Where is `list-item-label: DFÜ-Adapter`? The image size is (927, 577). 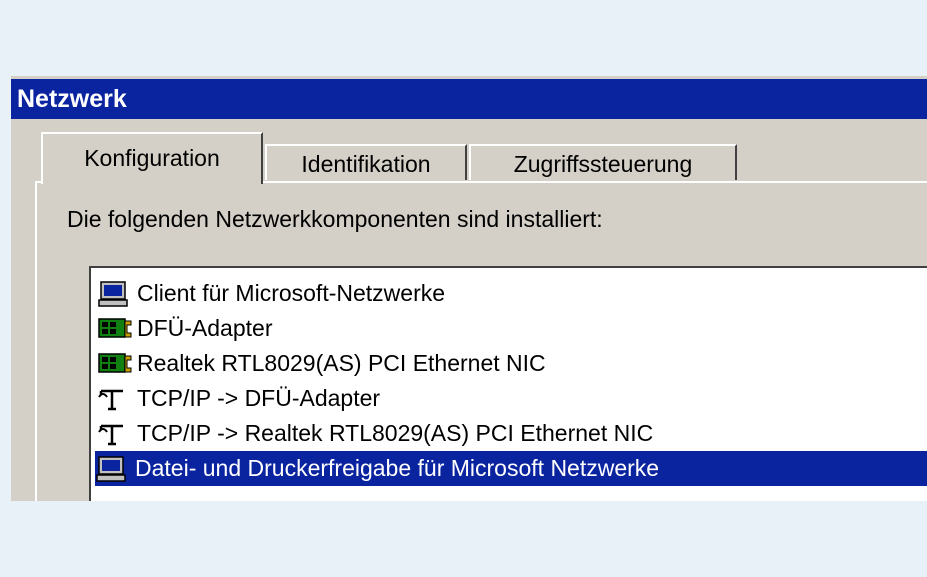
list-item-label: DFÜ-Adapter is located at coordinates (205, 328).